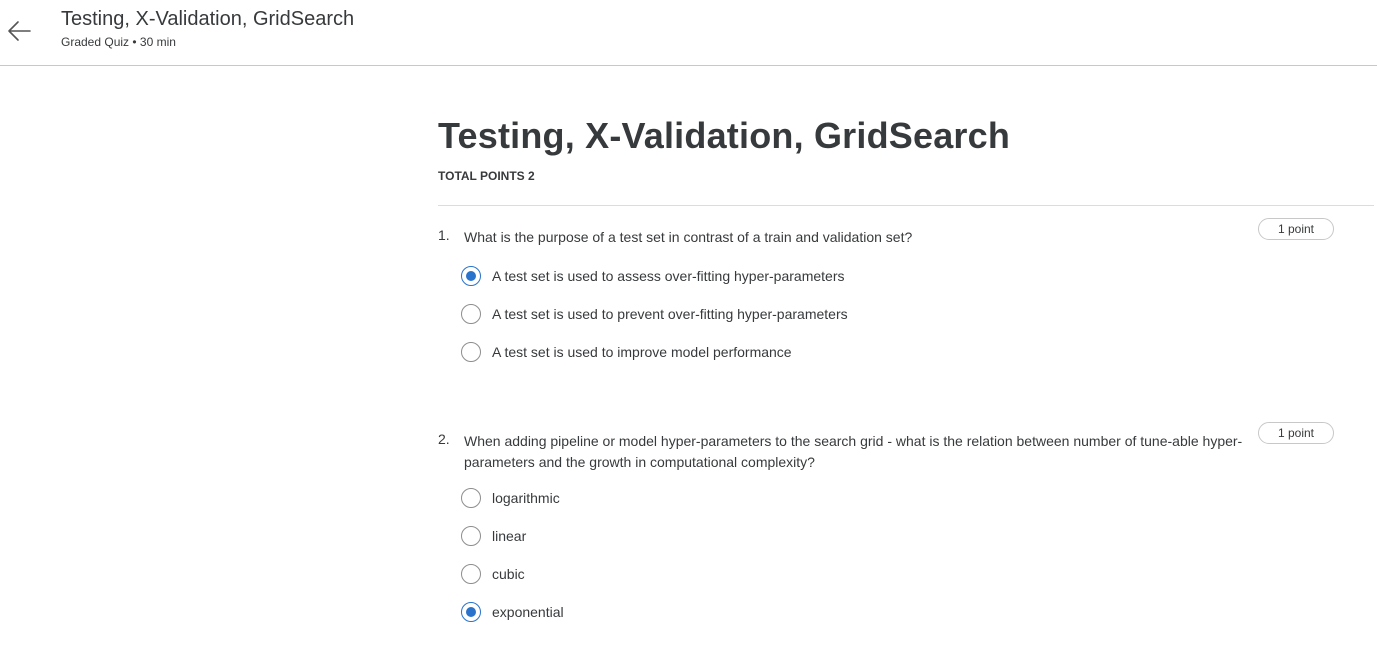 The image size is (1377, 646). I want to click on answer-option: exponential, so click(512, 612).